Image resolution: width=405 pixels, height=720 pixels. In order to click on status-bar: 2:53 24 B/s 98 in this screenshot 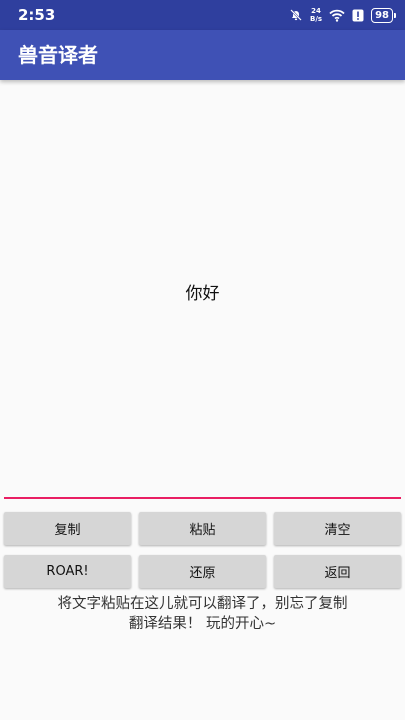, I will do `click(202, 15)`.